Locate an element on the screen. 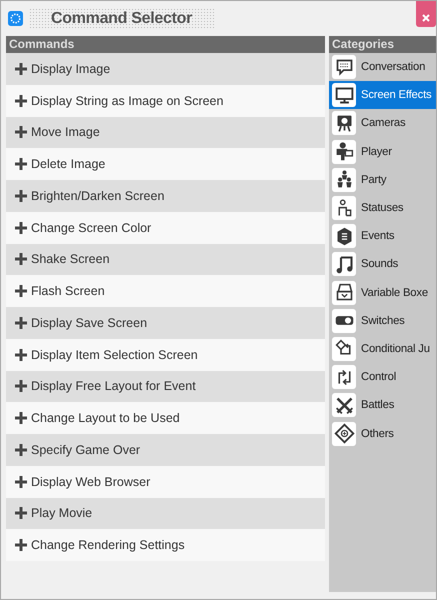  command-label: Change Screen Color is located at coordinates (91, 227).